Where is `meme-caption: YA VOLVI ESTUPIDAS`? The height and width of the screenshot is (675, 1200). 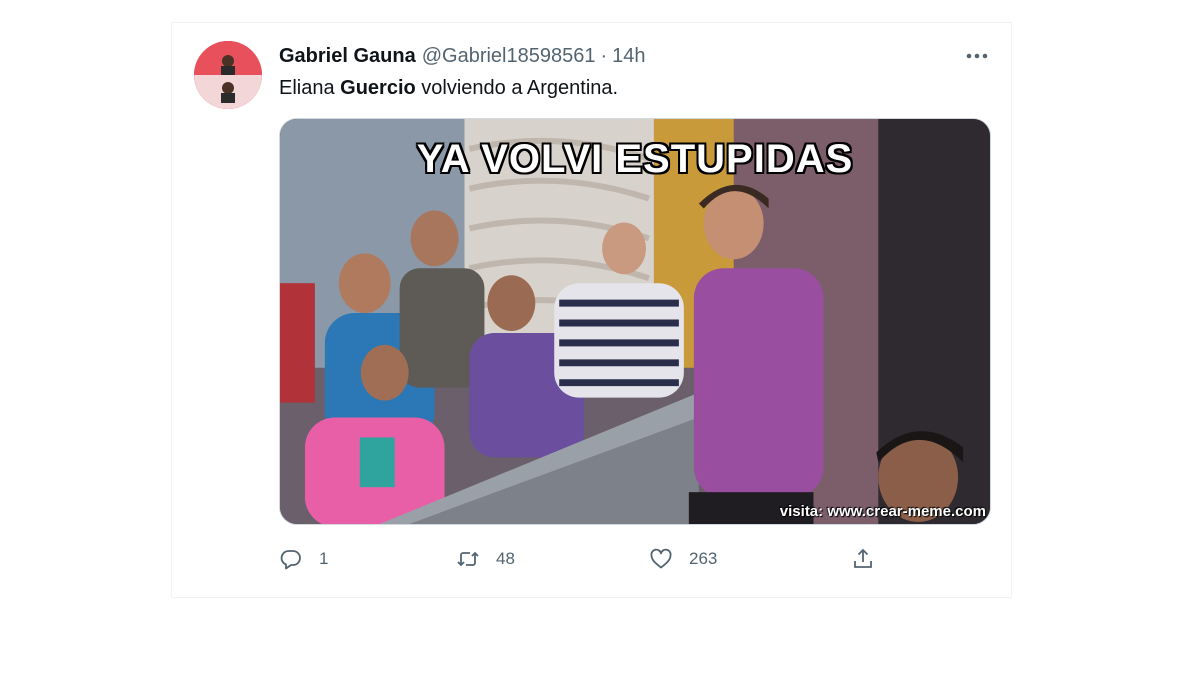
meme-caption: YA VOLVI ESTUPIDAS is located at coordinates (635, 159).